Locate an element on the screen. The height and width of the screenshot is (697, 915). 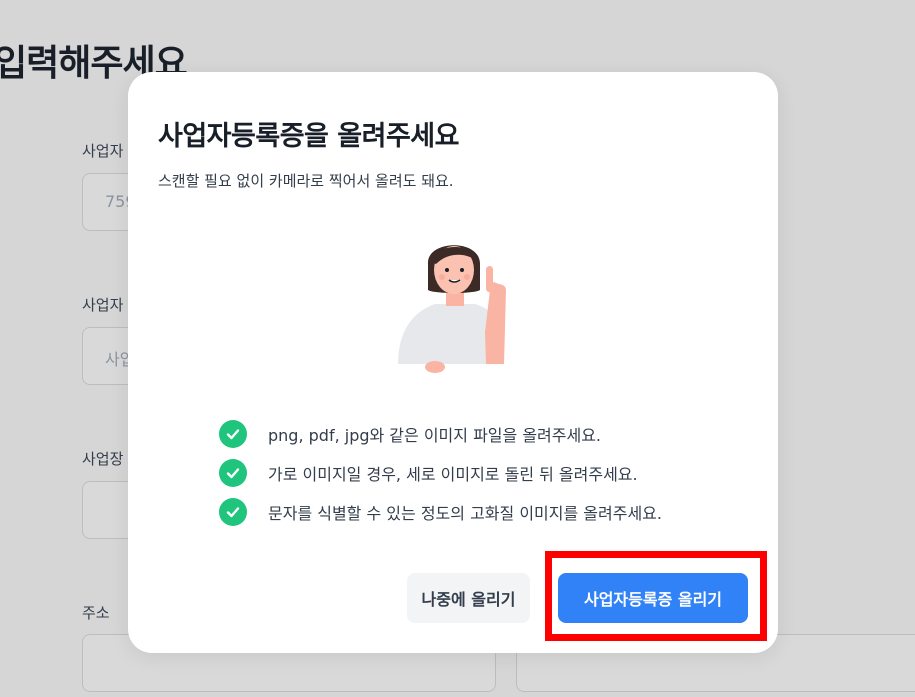
checklist-item: png, pdf, jpg와 같은 이미지 파일을 올려주세요. is located at coordinates (440, 433).